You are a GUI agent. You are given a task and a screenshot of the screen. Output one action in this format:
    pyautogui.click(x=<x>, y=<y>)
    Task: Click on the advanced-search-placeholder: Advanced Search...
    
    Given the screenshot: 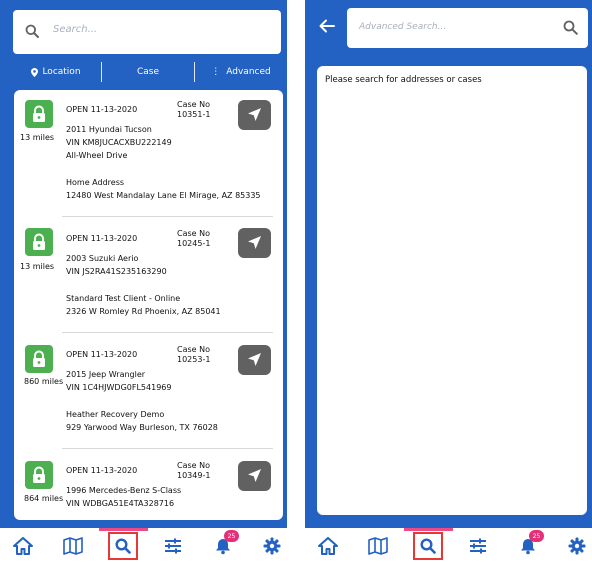 What is the action you would take?
    pyautogui.click(x=403, y=27)
    